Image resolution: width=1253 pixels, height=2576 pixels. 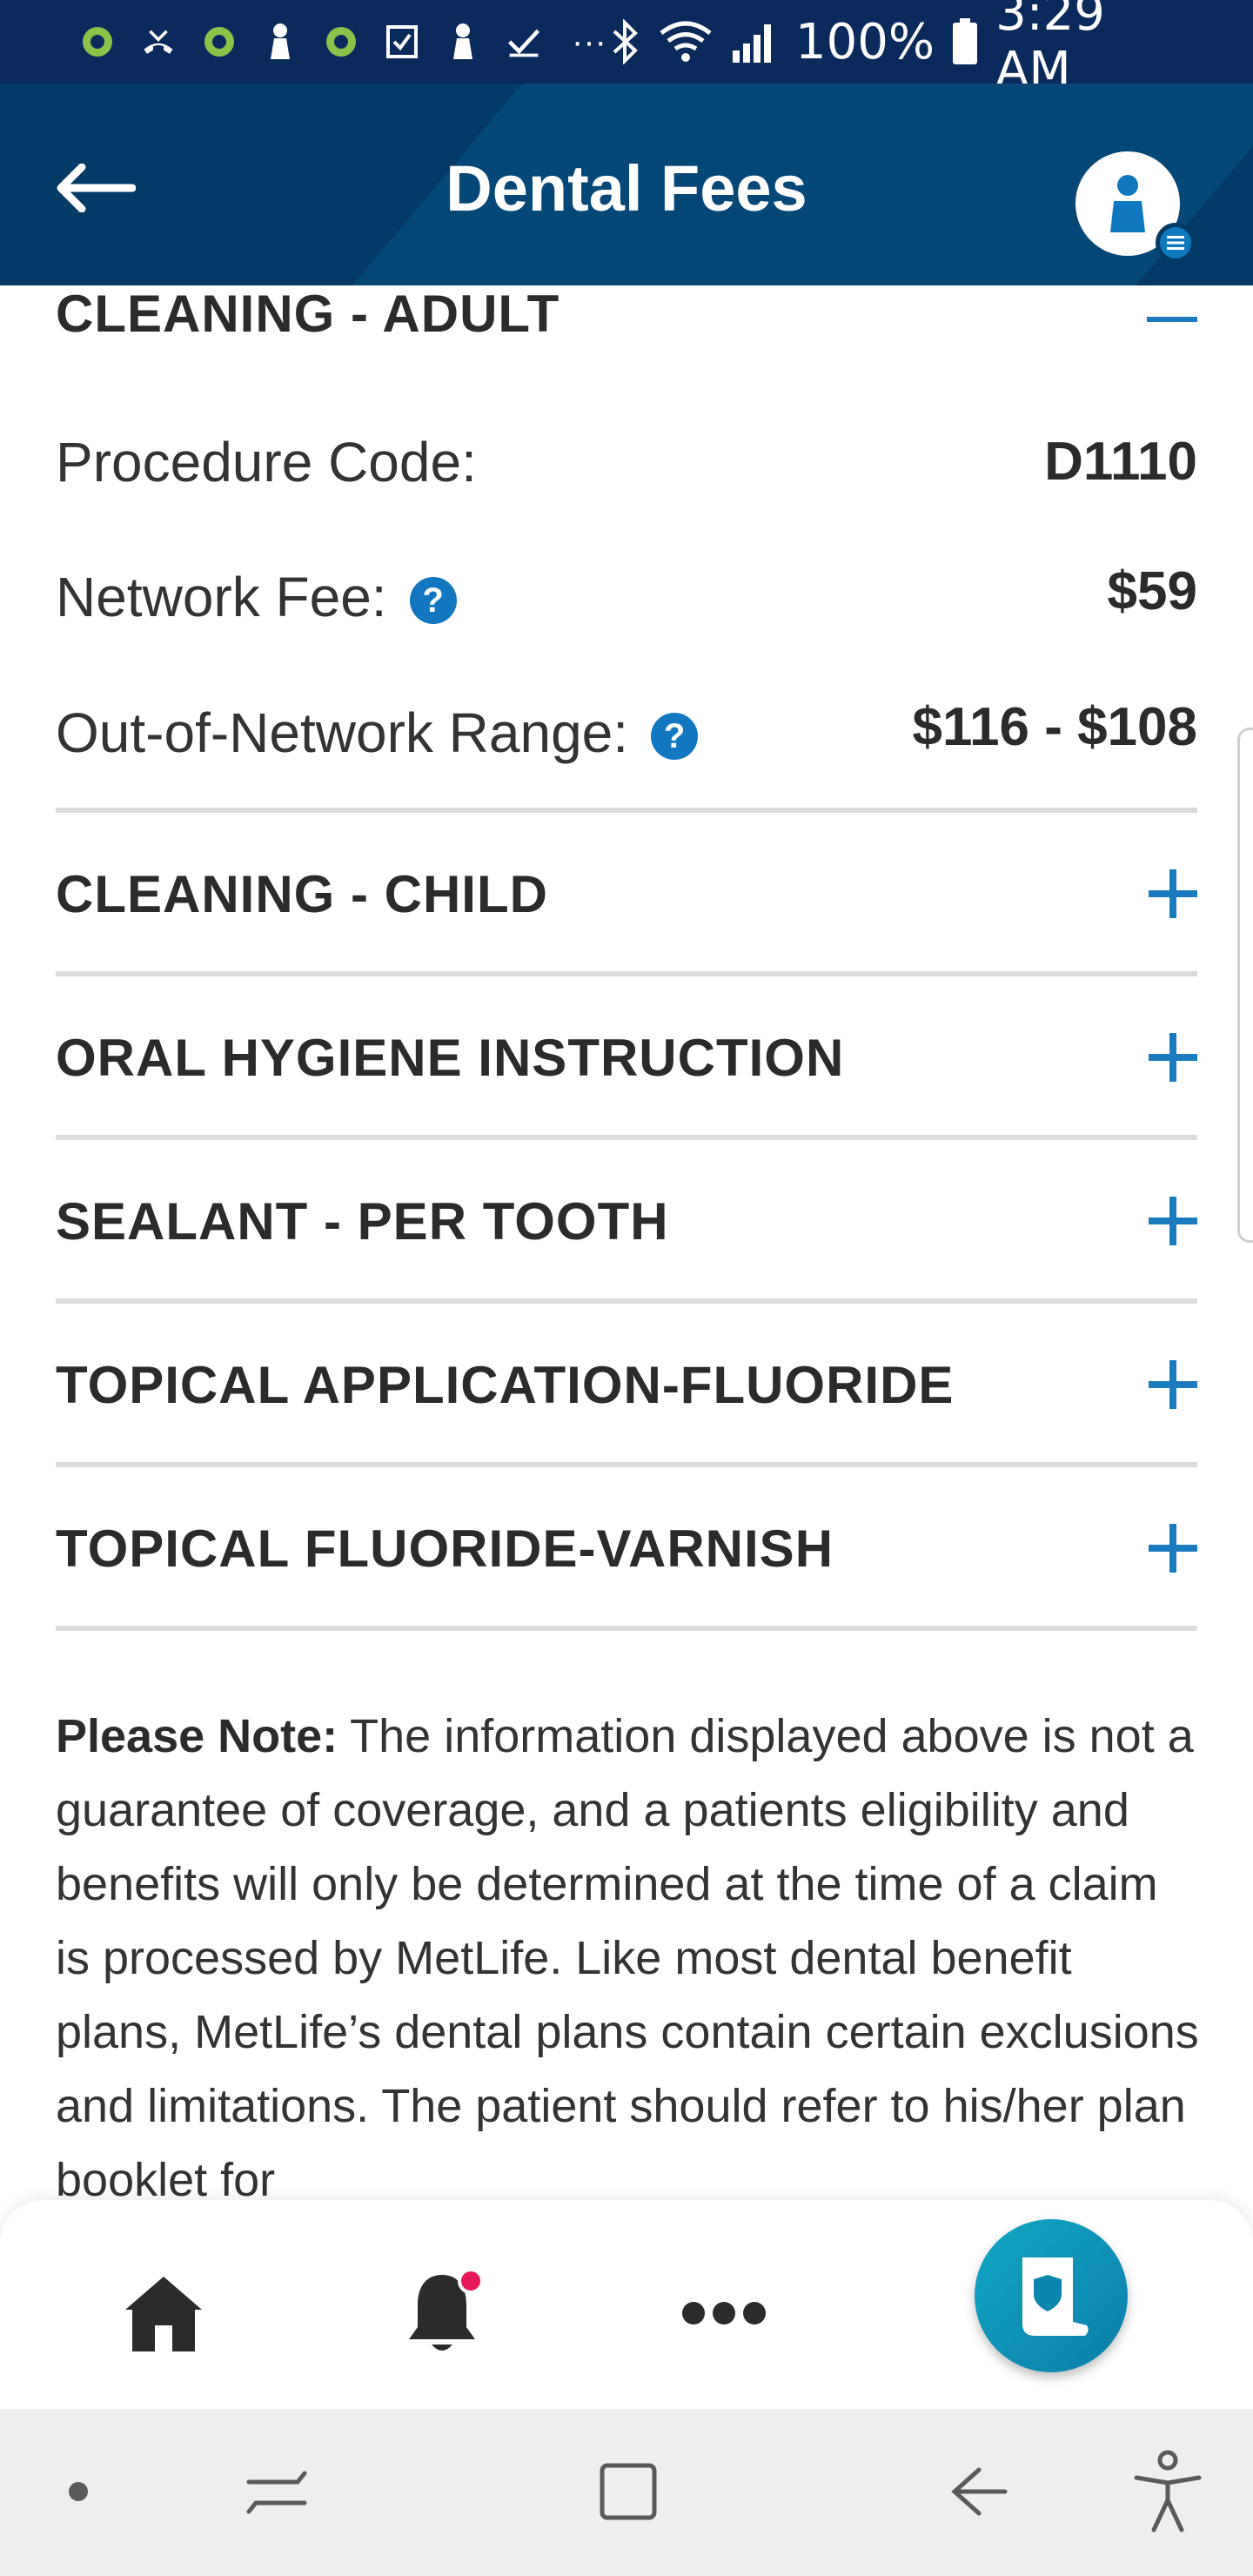 What do you see at coordinates (523, 42) in the screenshot?
I see `check-icon` at bounding box center [523, 42].